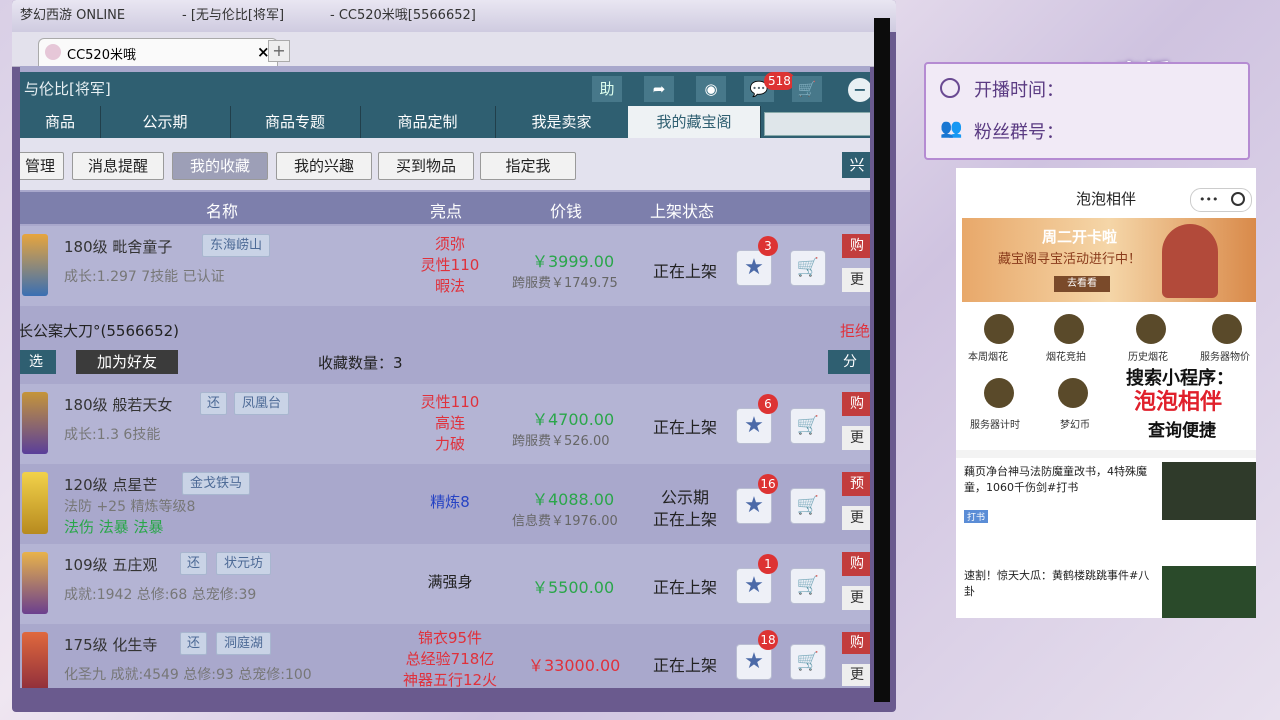  I want to click on promo-tagline: 查询便捷, so click(1182, 431).